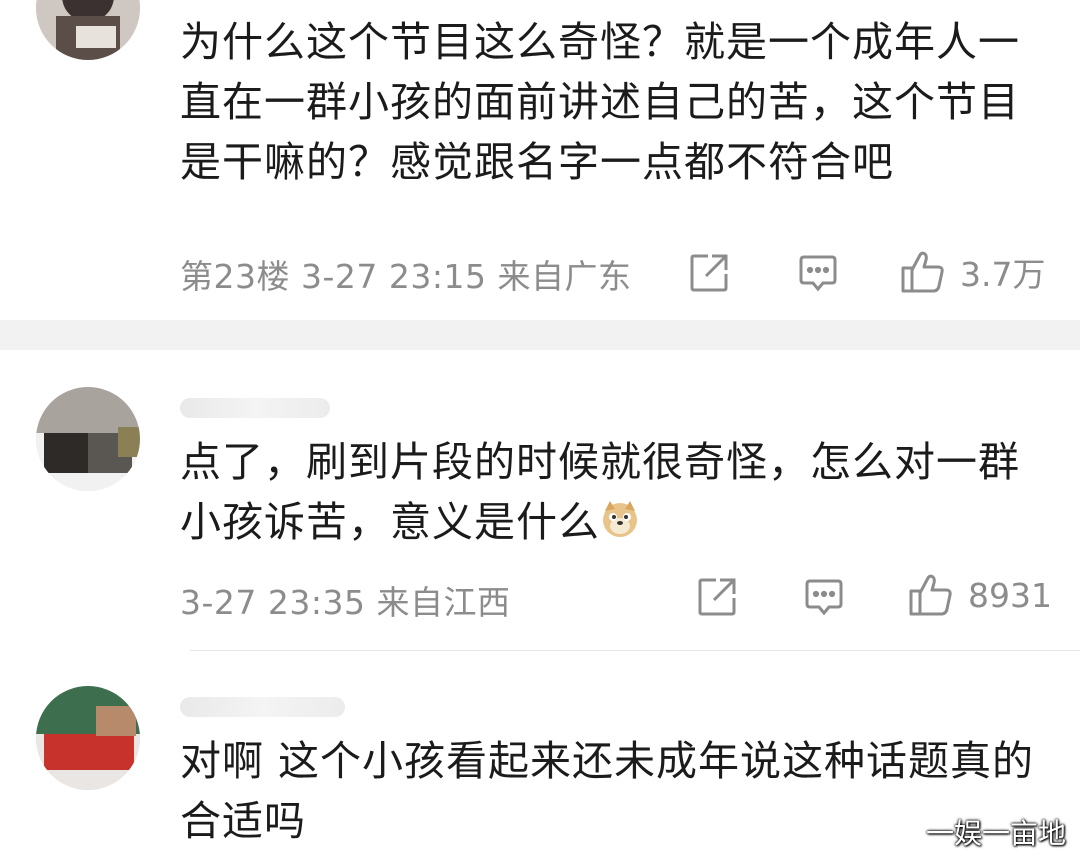 The height and width of the screenshot is (866, 1080). What do you see at coordinates (610, 493) in the screenshot?
I see `comment-text: 点了，刷到片段的时候就很奇怪，怎么对一群小孩诉苦，意义是什么` at bounding box center [610, 493].